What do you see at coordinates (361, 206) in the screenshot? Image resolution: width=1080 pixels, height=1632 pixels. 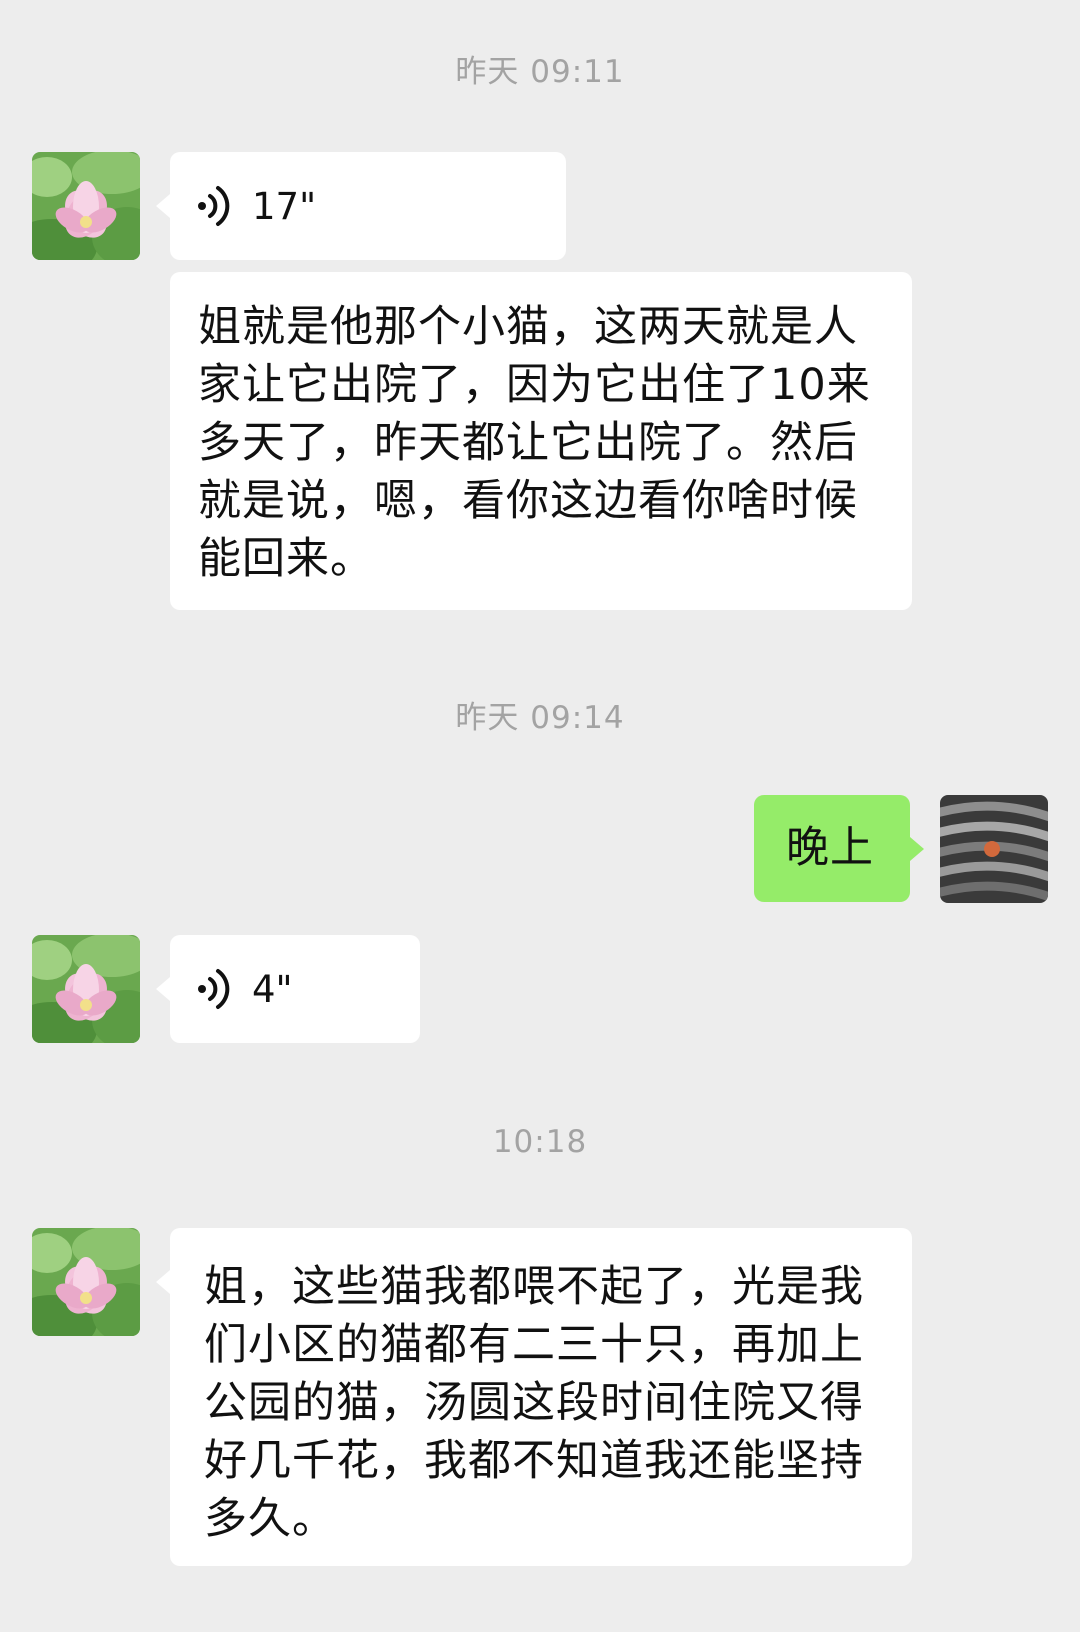 I see `voice-message-bubble: 17"` at bounding box center [361, 206].